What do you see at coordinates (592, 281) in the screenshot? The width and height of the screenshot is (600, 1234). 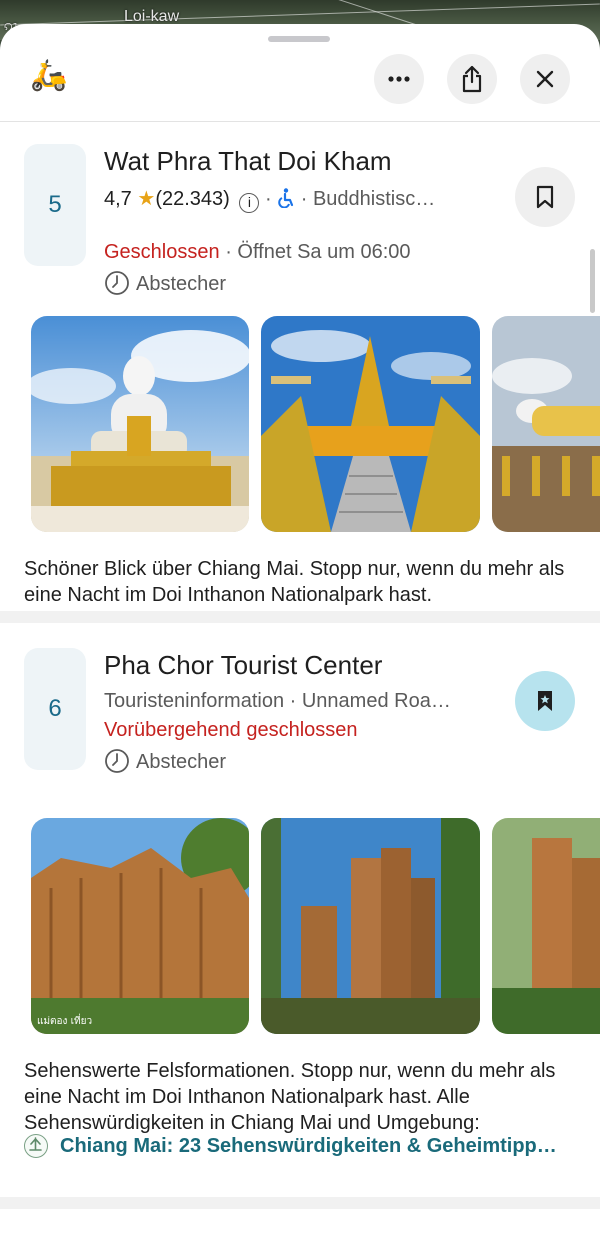 I see `scrollbar` at bounding box center [592, 281].